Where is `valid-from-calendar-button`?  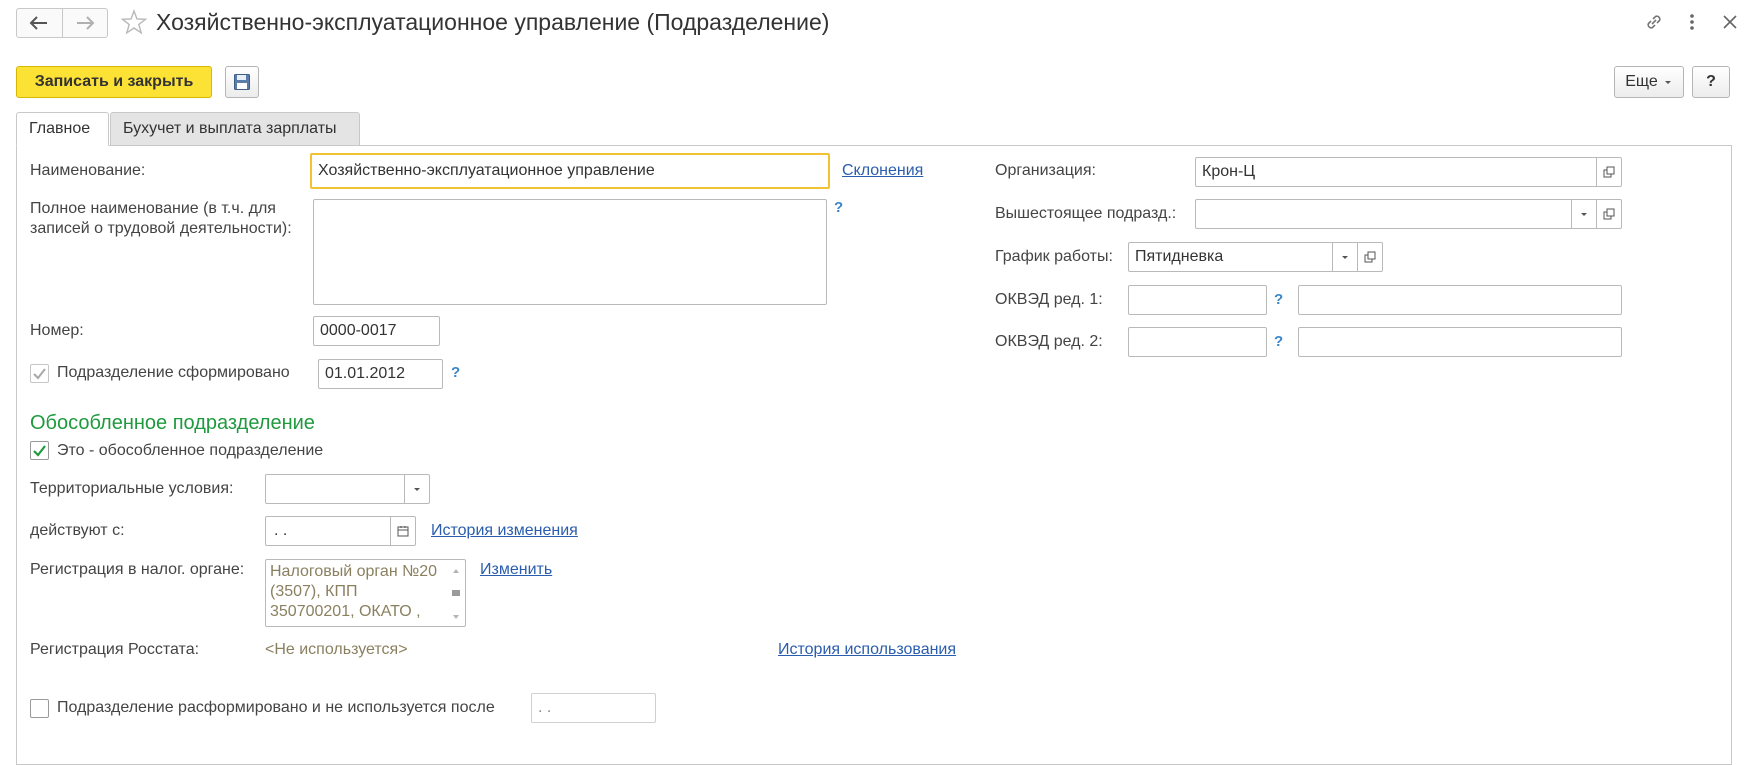 valid-from-calendar-button is located at coordinates (402, 531).